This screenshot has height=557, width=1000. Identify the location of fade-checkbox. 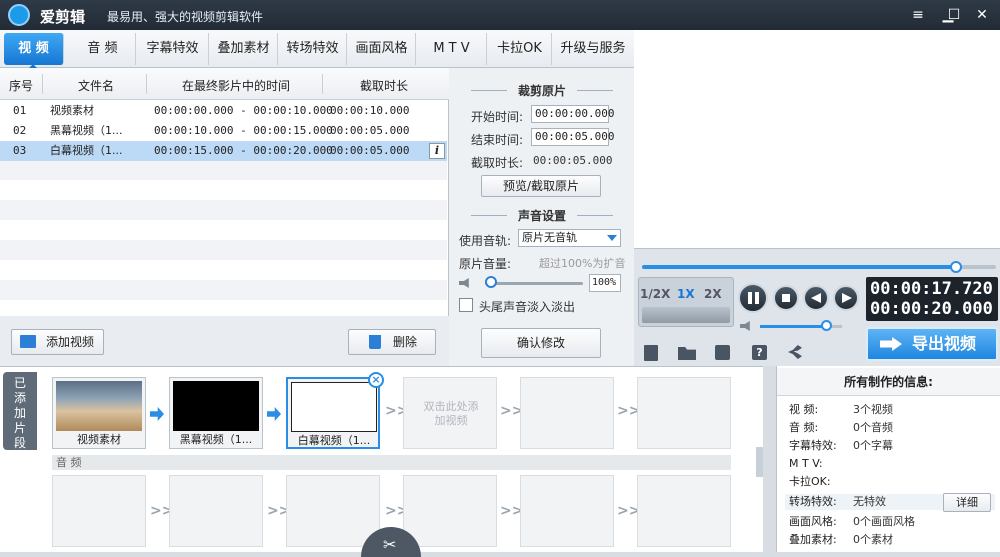
(466, 305).